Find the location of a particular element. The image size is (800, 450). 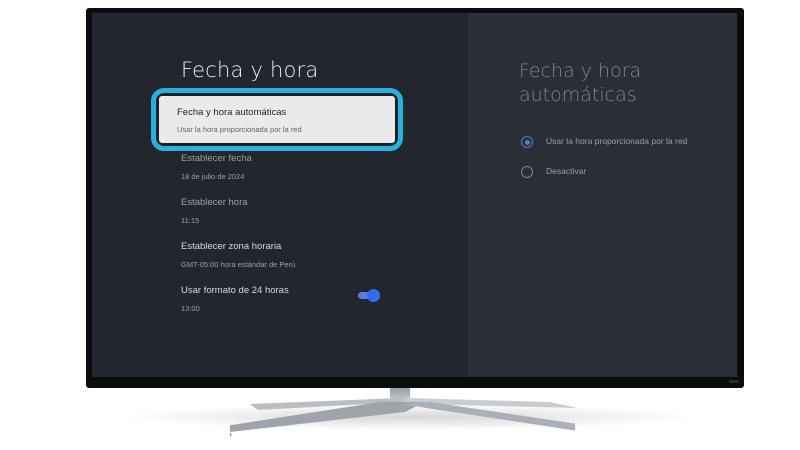

tv-power-indicator is located at coordinates (734, 381).